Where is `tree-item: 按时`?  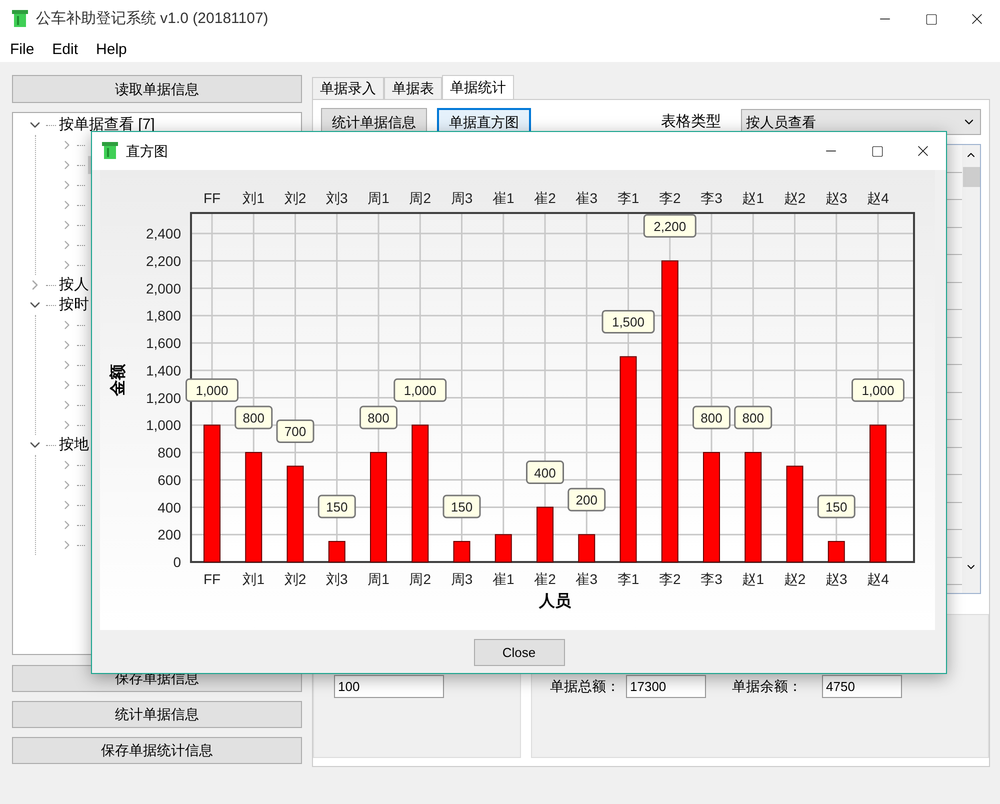 tree-item: 按时 is located at coordinates (74, 305).